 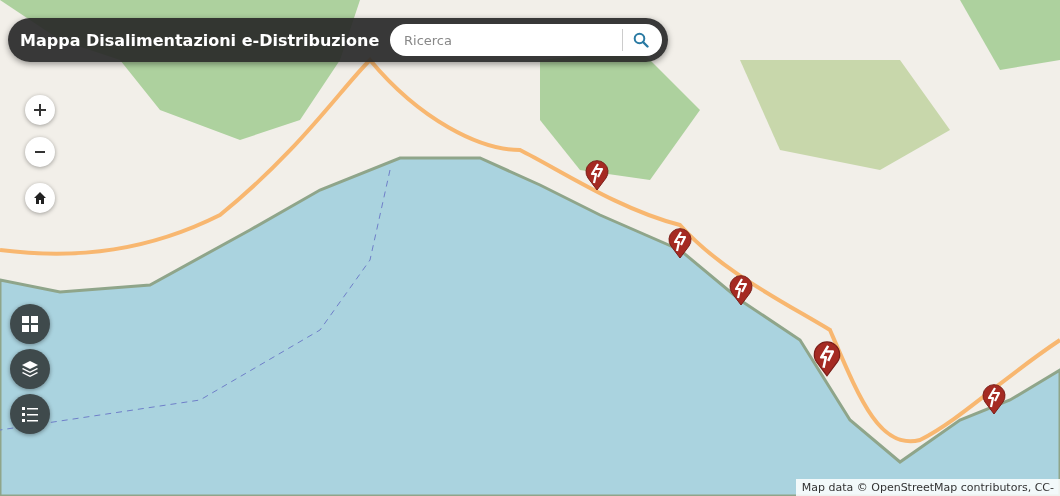 I want to click on attribution-text: Map data © OpenStreetMap contributors, CC-, so click(x=927, y=487).